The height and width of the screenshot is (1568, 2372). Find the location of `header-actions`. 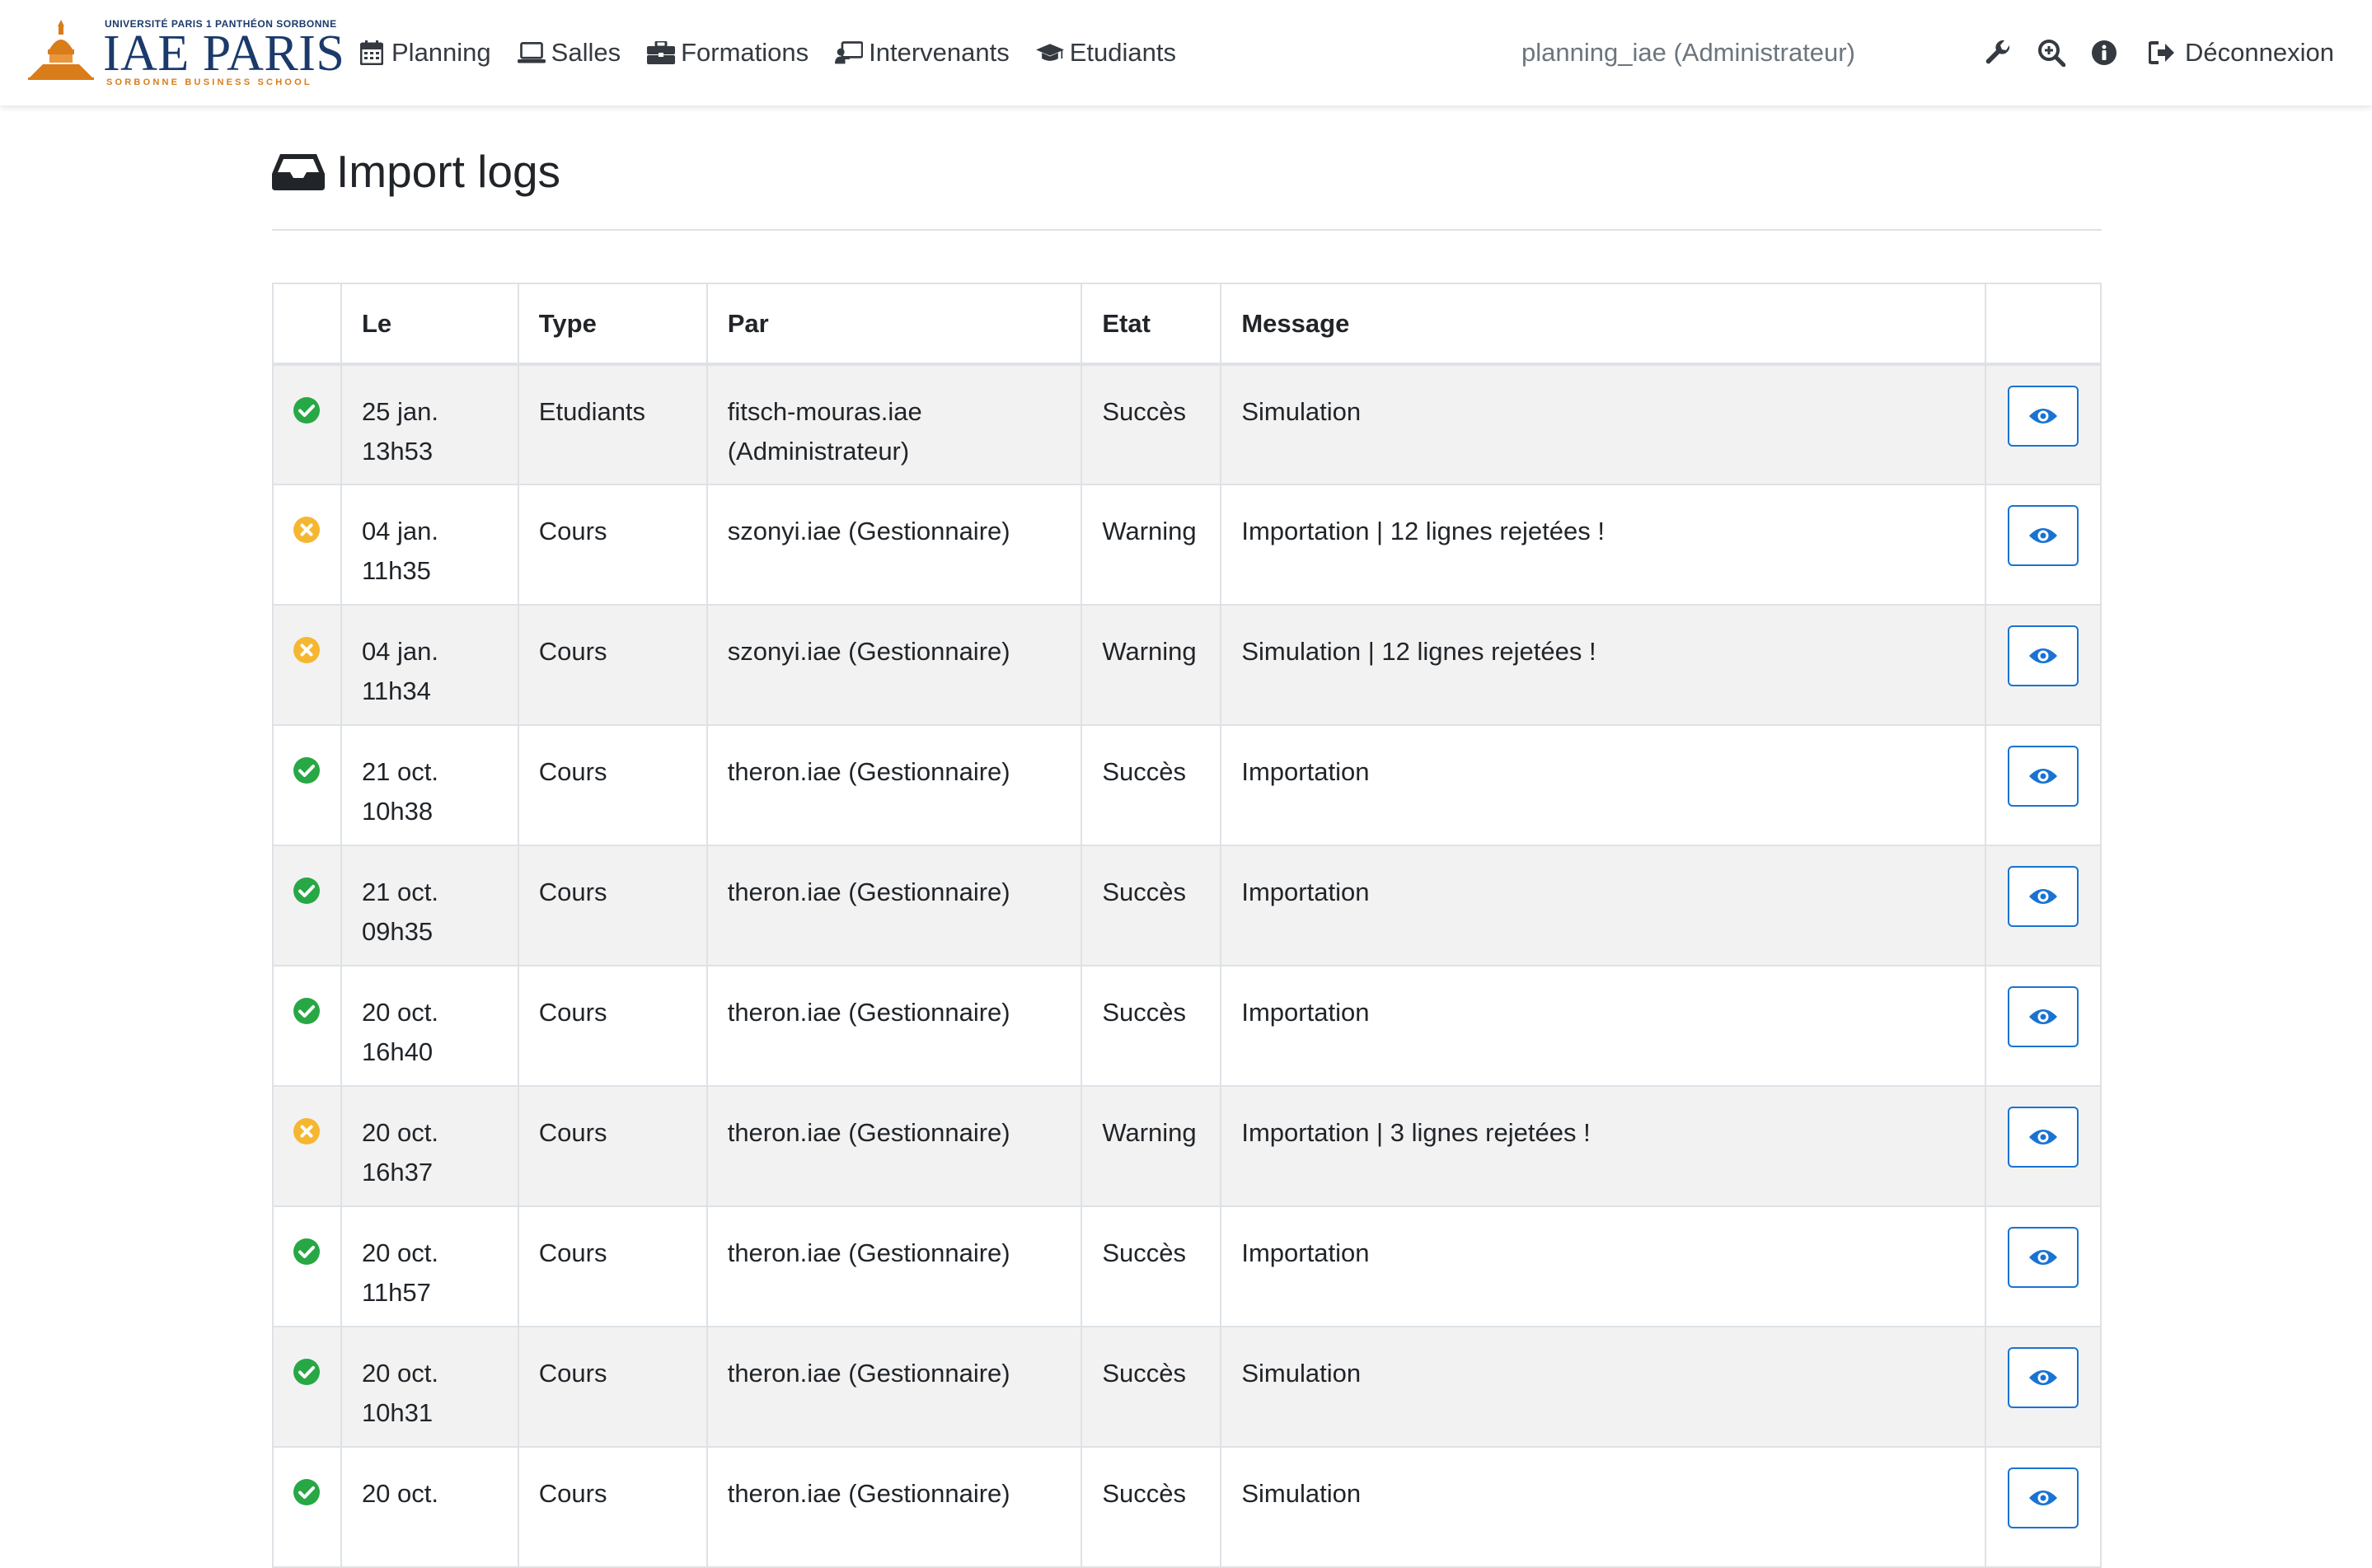

header-actions is located at coordinates (2043, 324).